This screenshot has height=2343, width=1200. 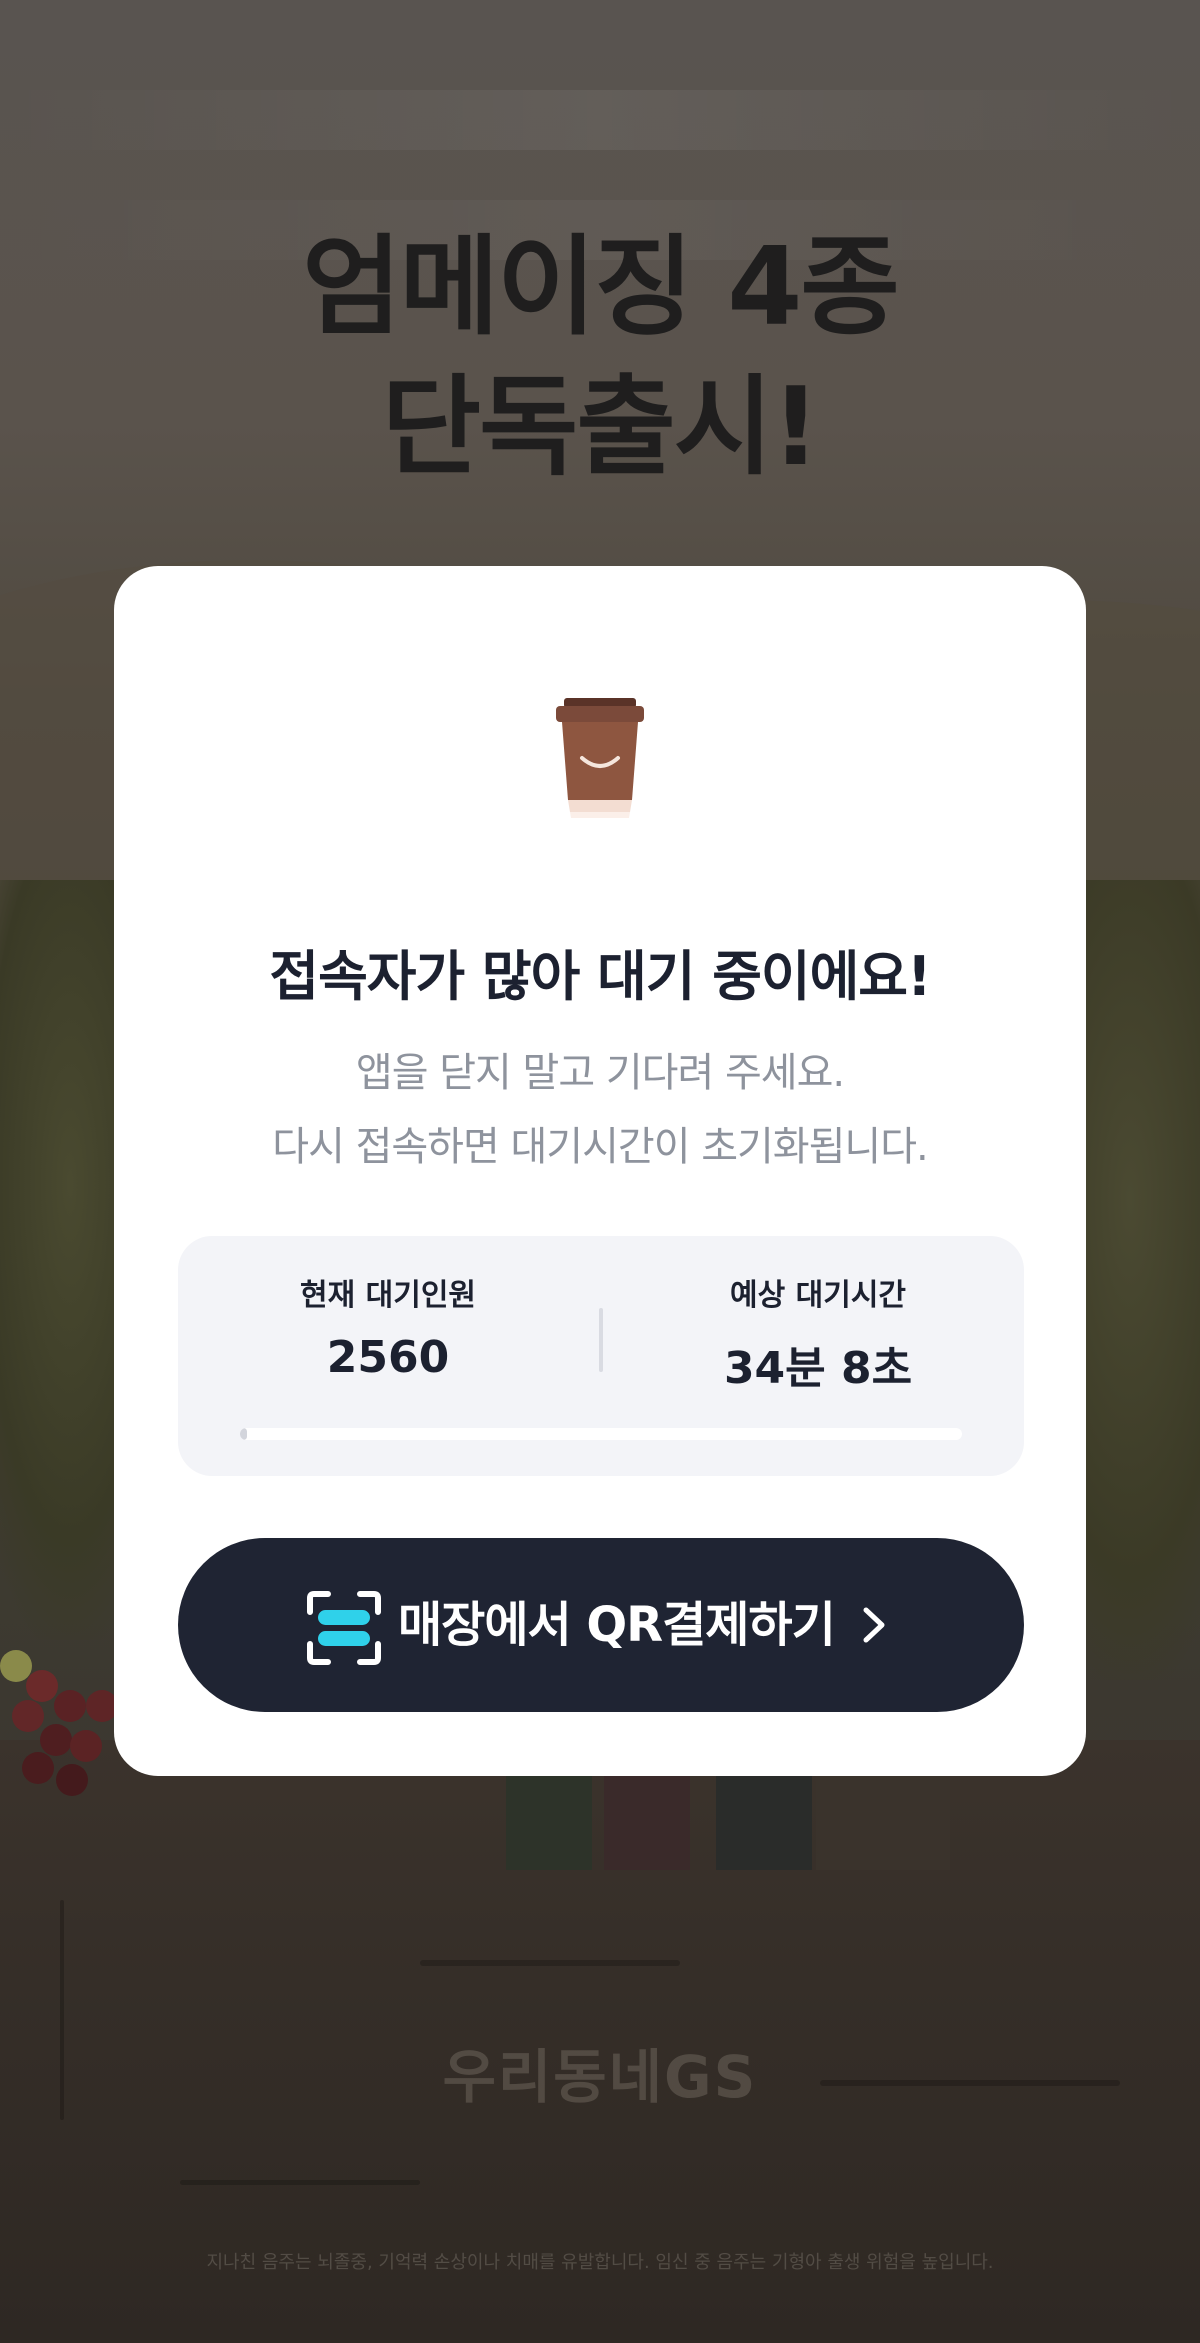 What do you see at coordinates (600, 1073) in the screenshot?
I see `waiting-subtitle-line-1: 앱을 닫지 말고 기다려 주세요.` at bounding box center [600, 1073].